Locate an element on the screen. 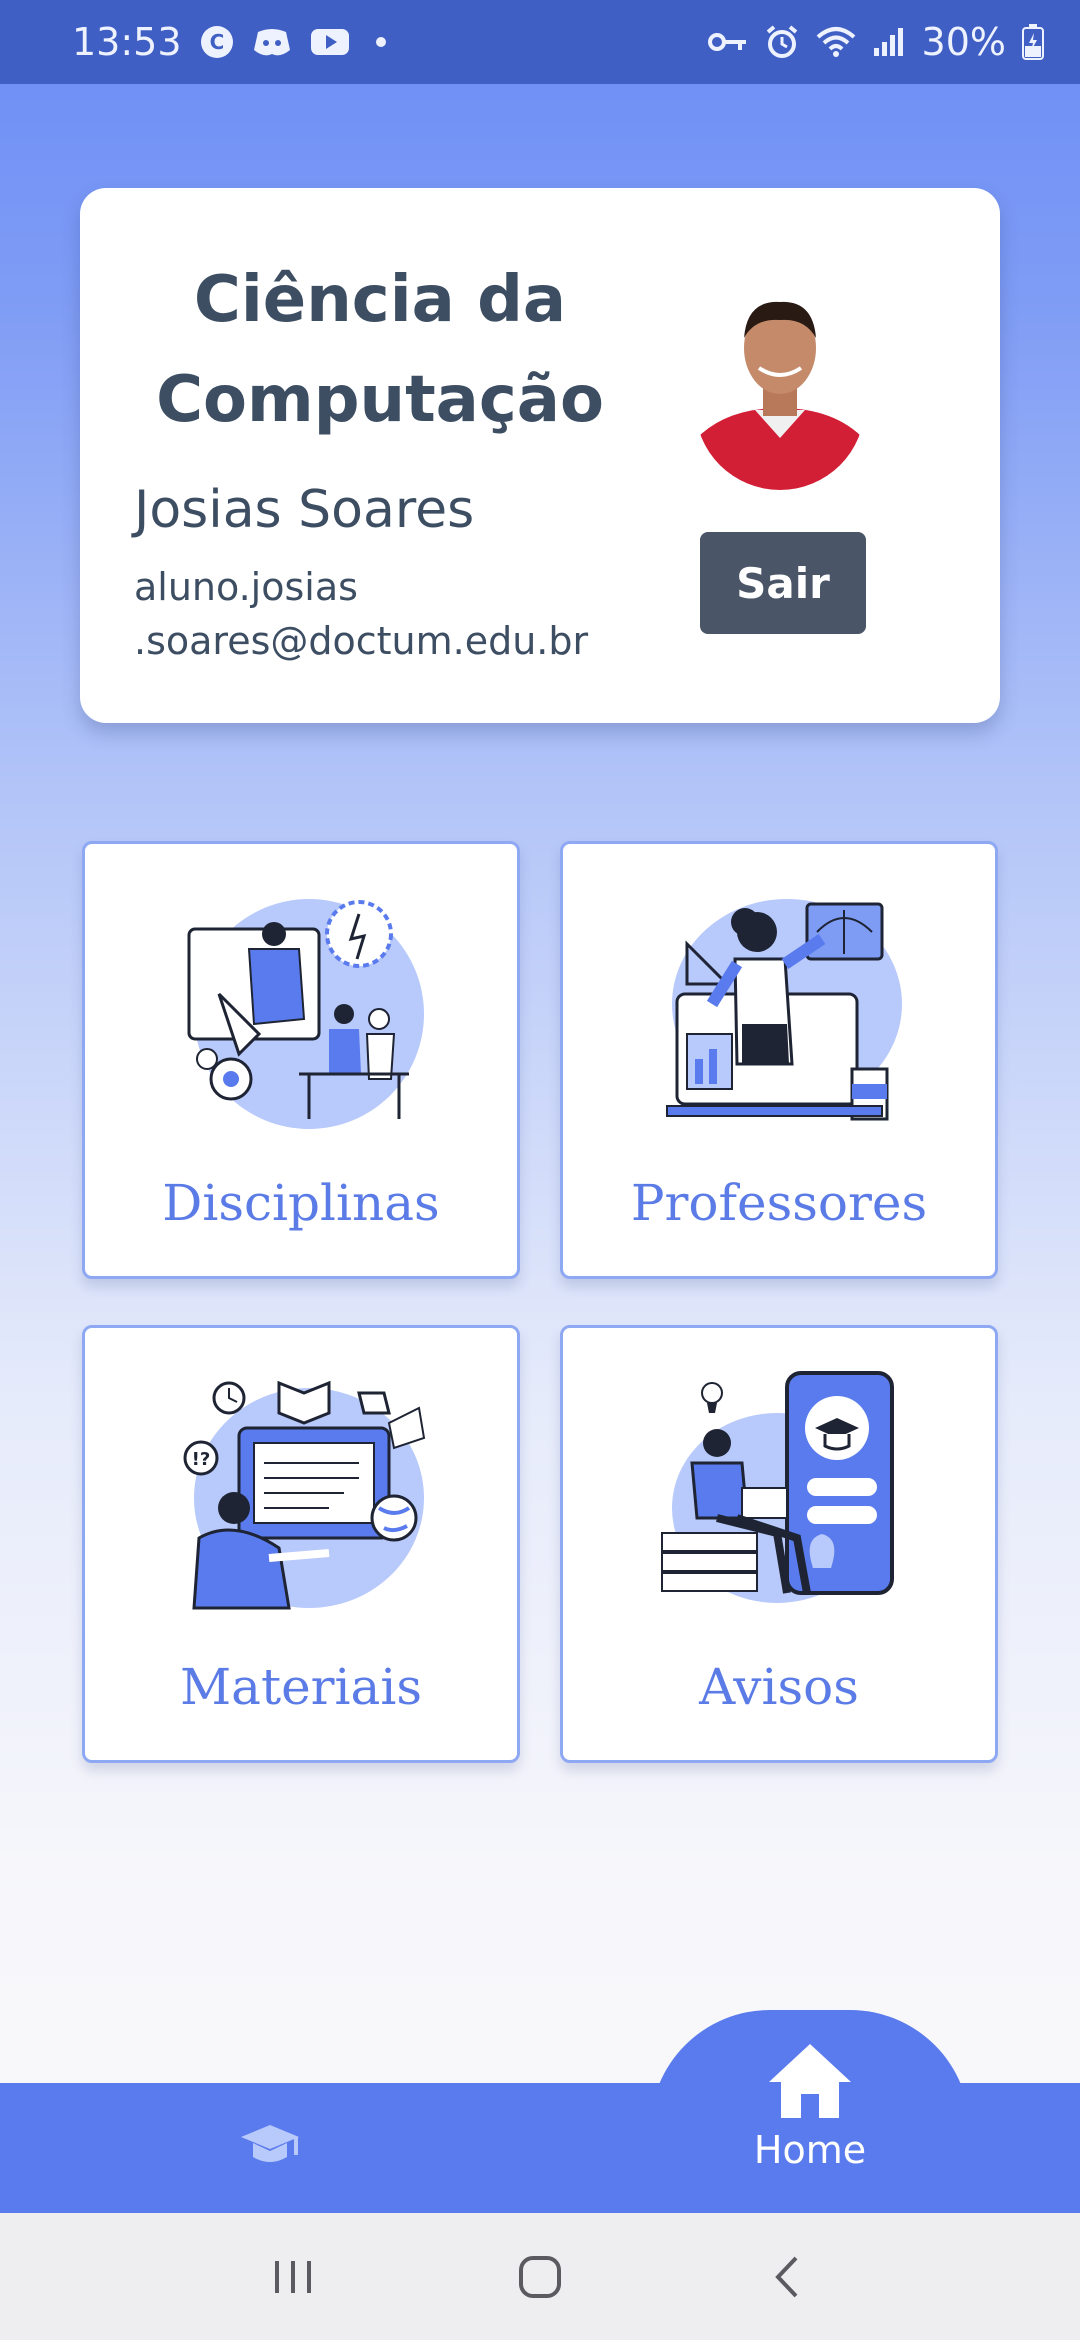 Image resolution: width=1080 pixels, height=2340 pixels. tile-label: Materiais is located at coordinates (301, 1687).